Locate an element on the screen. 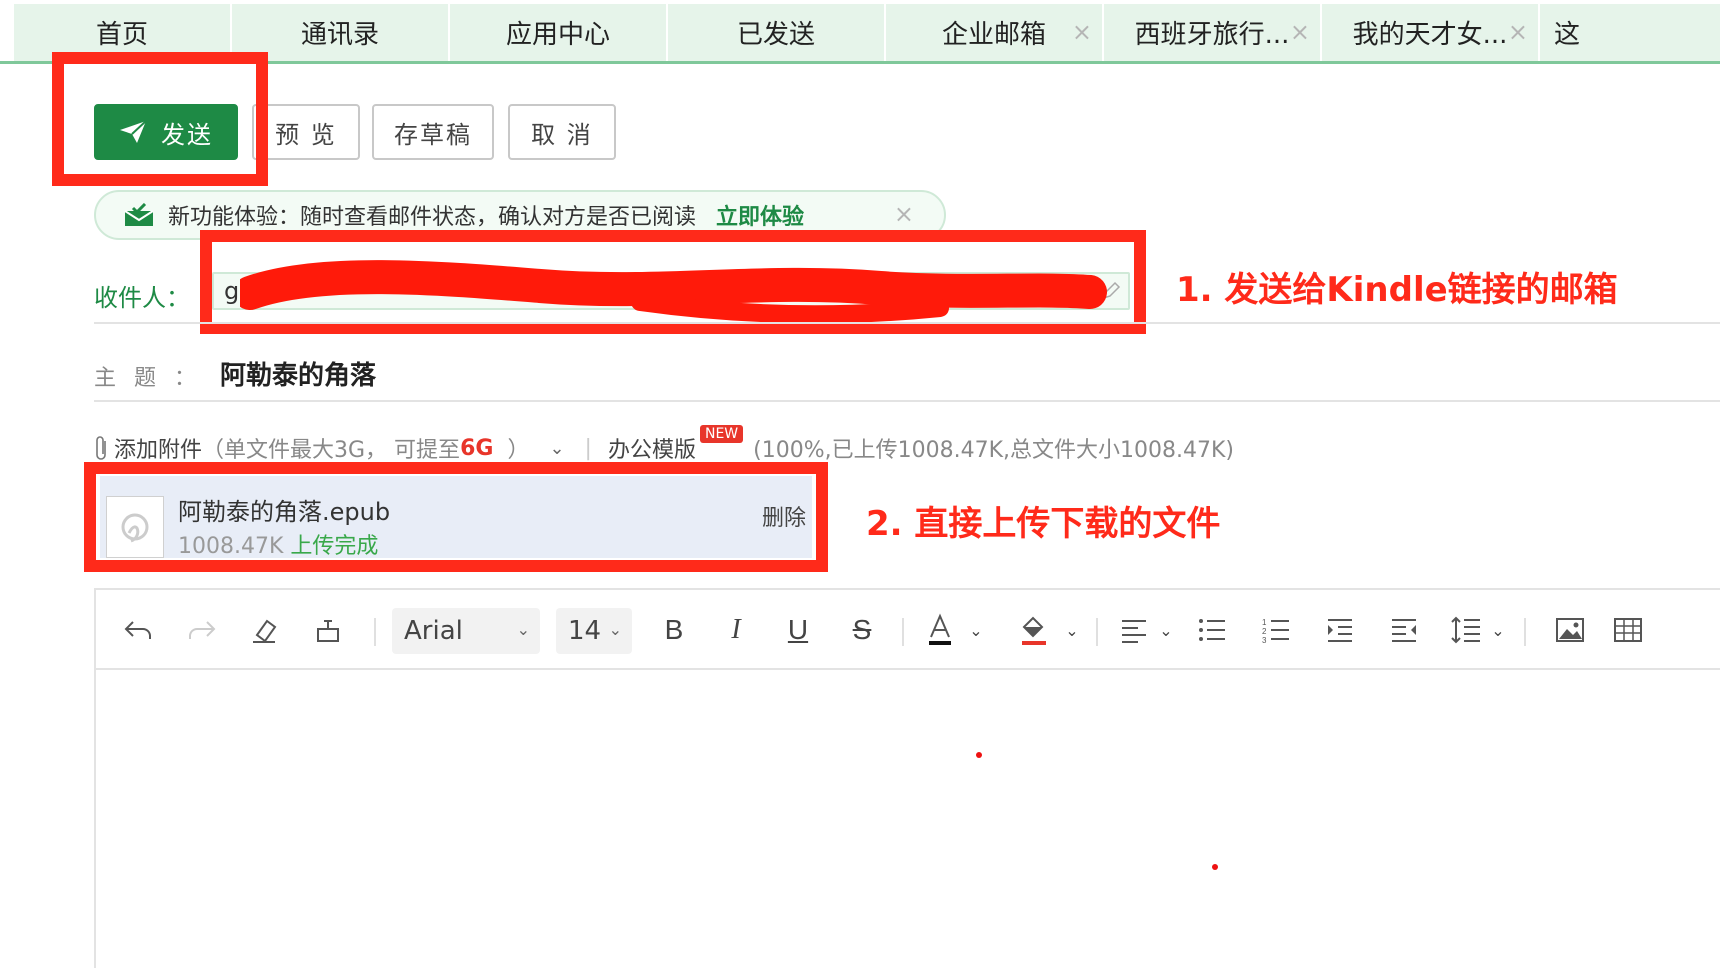 Image resolution: width=1720 pixels, height=968 pixels. undo-icon is located at coordinates (138, 630).